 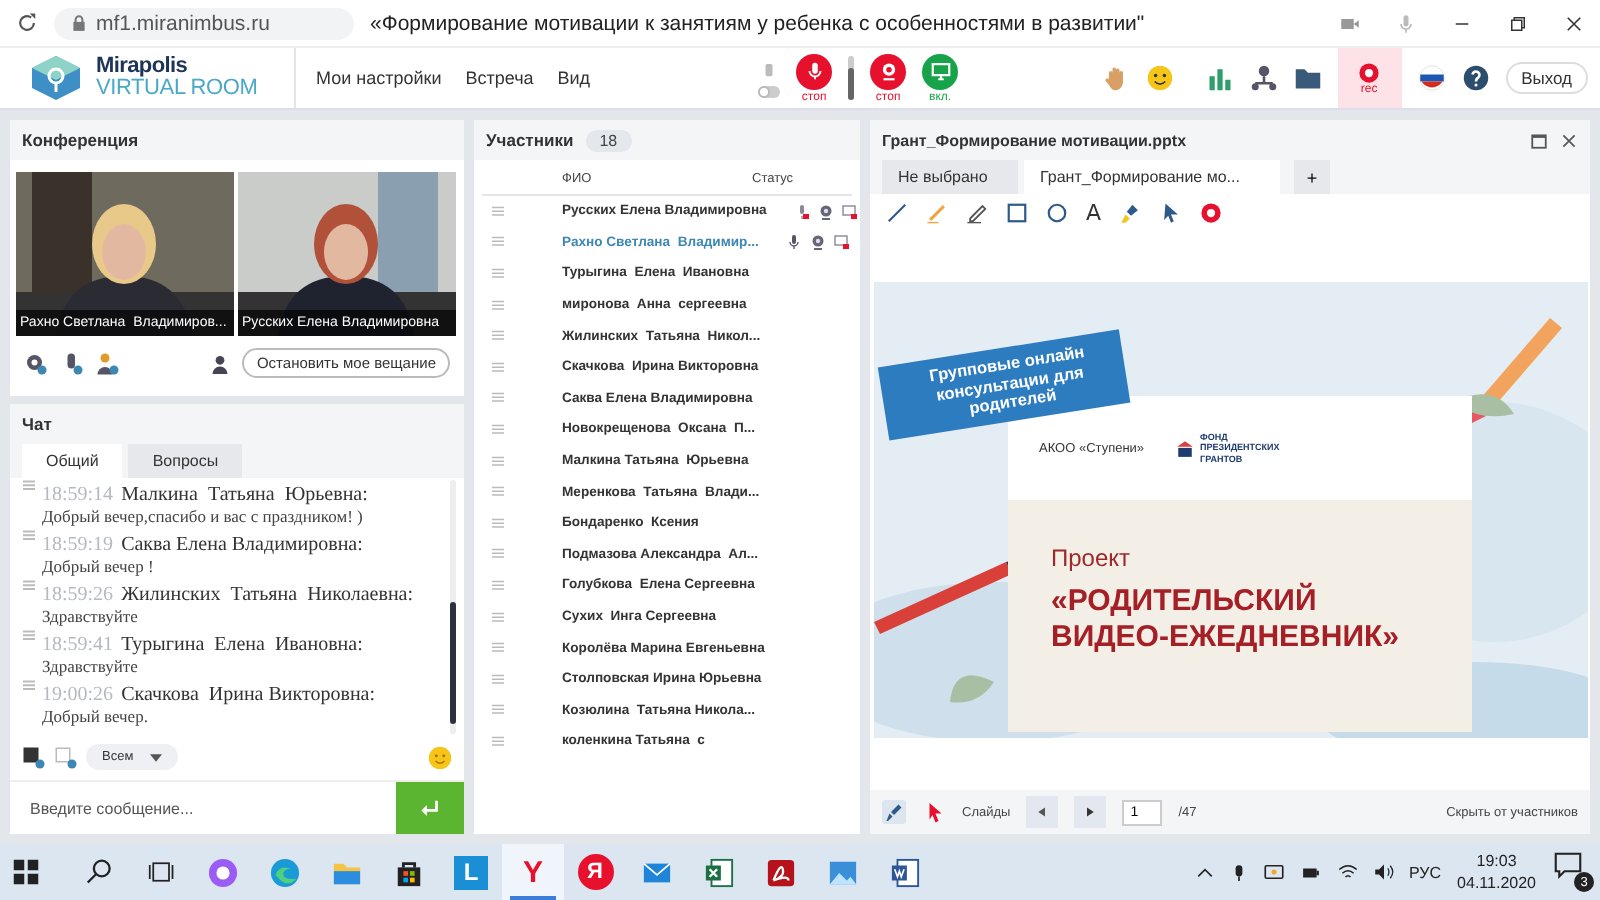 I want to click on voice-assistant-icon, so click(x=223, y=872).